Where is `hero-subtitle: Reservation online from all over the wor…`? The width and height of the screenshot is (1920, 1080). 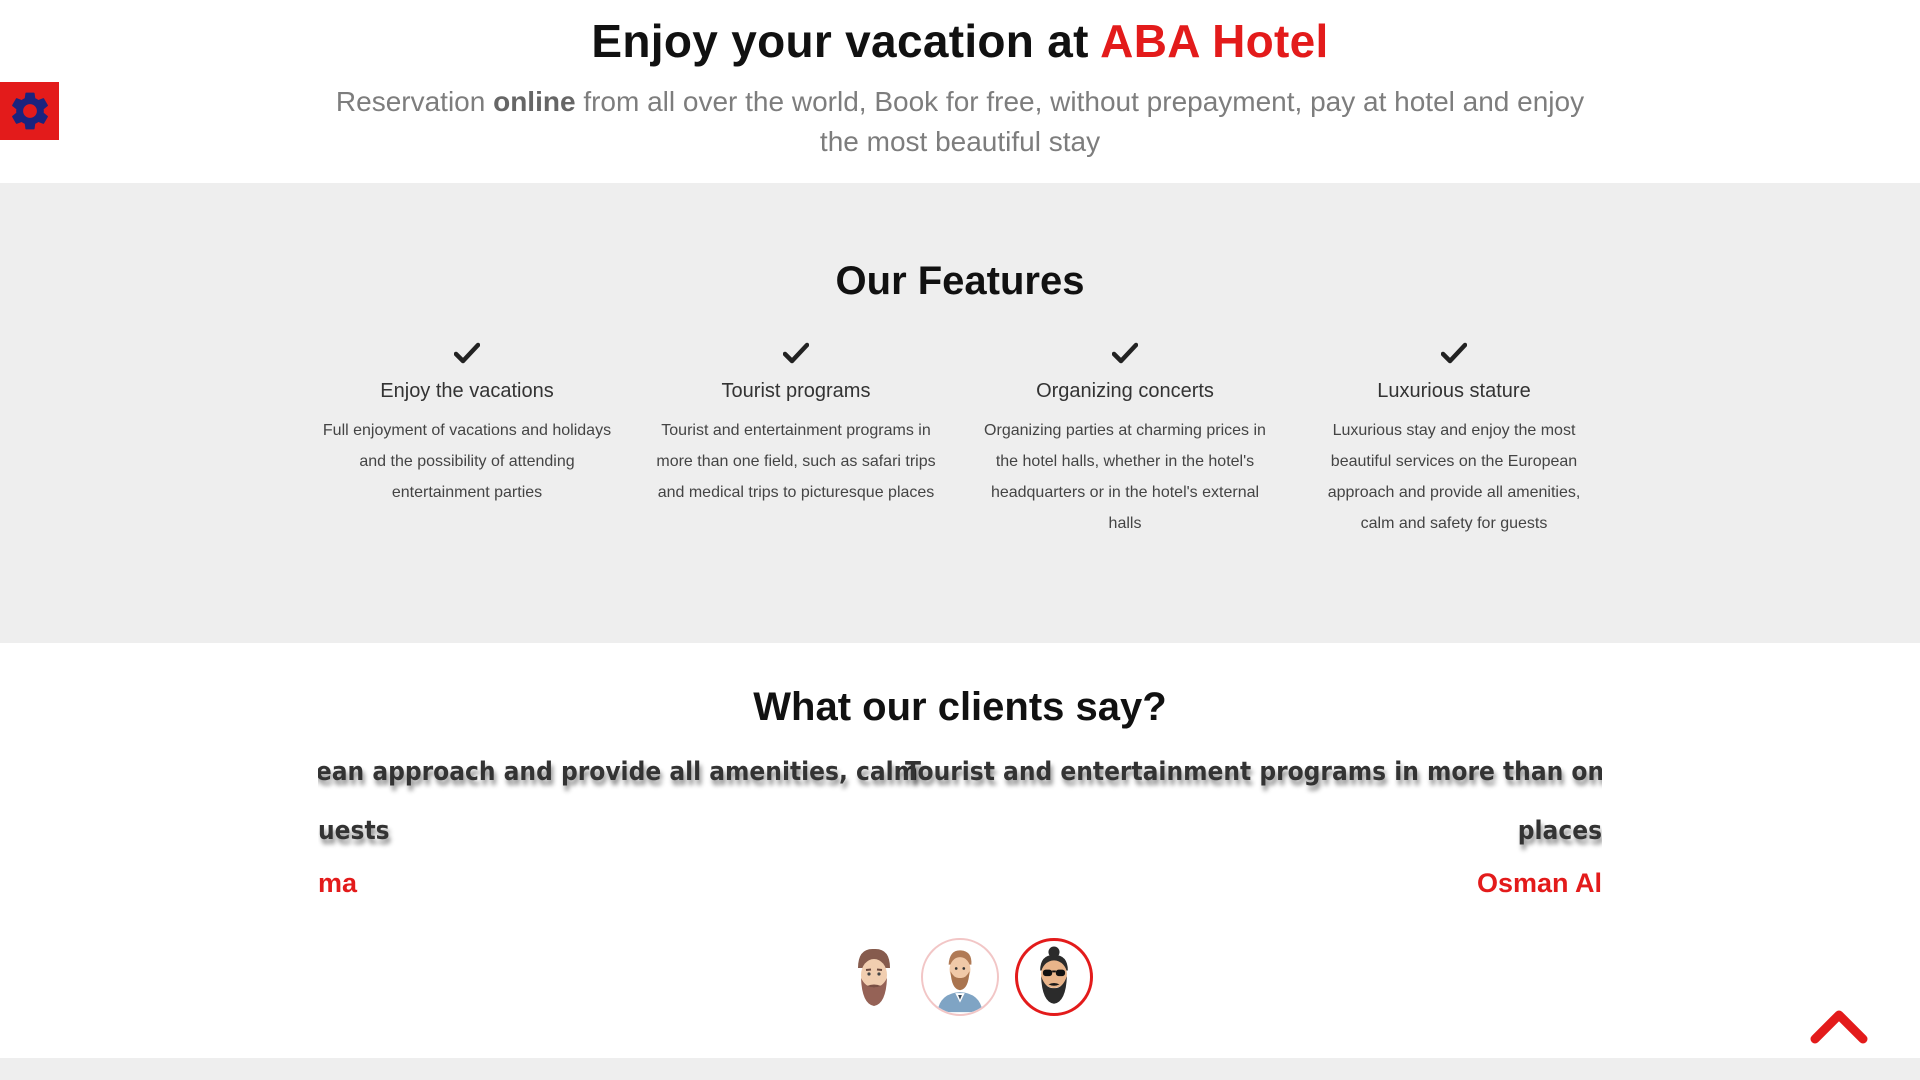
hero-subtitle: Reservation online from all over the wor… is located at coordinates (960, 122).